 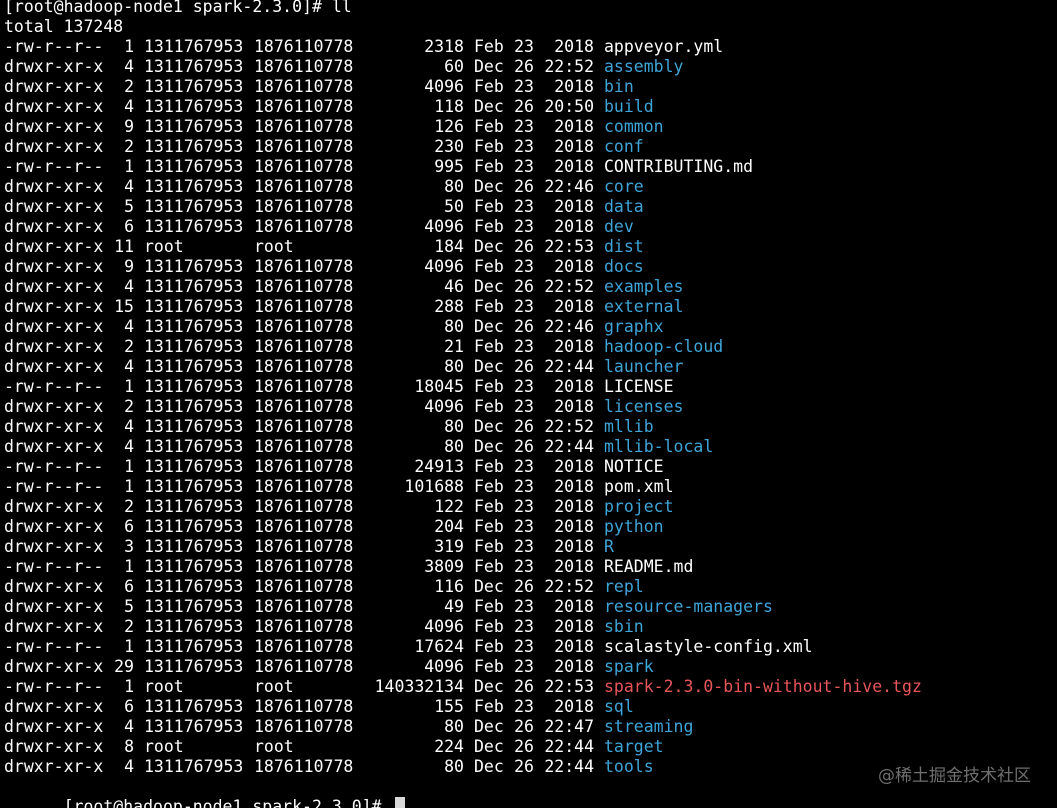 I want to click on entry-link-count: 9, so click(x=129, y=126).